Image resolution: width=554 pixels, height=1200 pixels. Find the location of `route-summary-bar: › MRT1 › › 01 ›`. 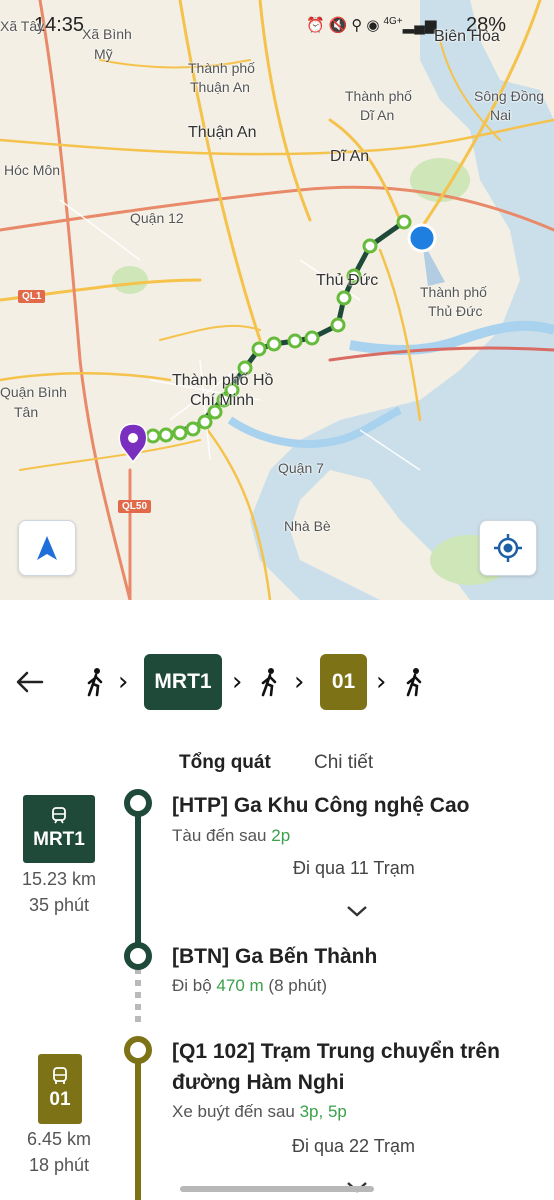

route-summary-bar: › MRT1 › › 01 › is located at coordinates (277, 682).